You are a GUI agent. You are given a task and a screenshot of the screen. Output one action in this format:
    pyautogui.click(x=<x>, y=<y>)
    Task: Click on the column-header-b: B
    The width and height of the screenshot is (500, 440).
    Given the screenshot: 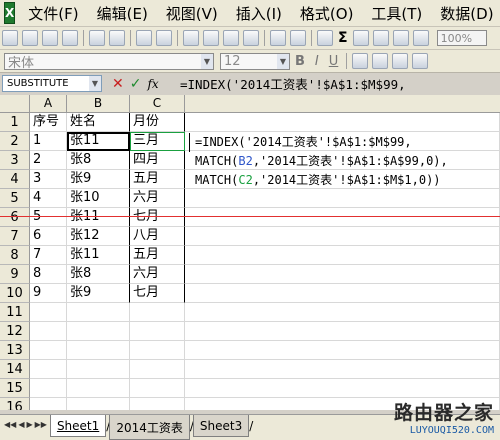 What is the action you would take?
    pyautogui.click(x=98, y=104)
    